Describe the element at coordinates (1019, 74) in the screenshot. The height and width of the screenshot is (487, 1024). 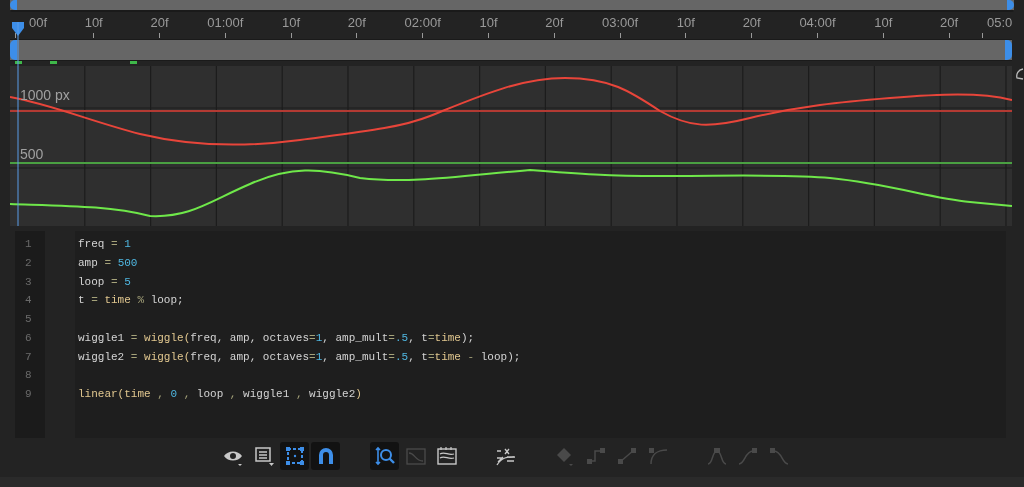
I see `curve-icon` at that location.